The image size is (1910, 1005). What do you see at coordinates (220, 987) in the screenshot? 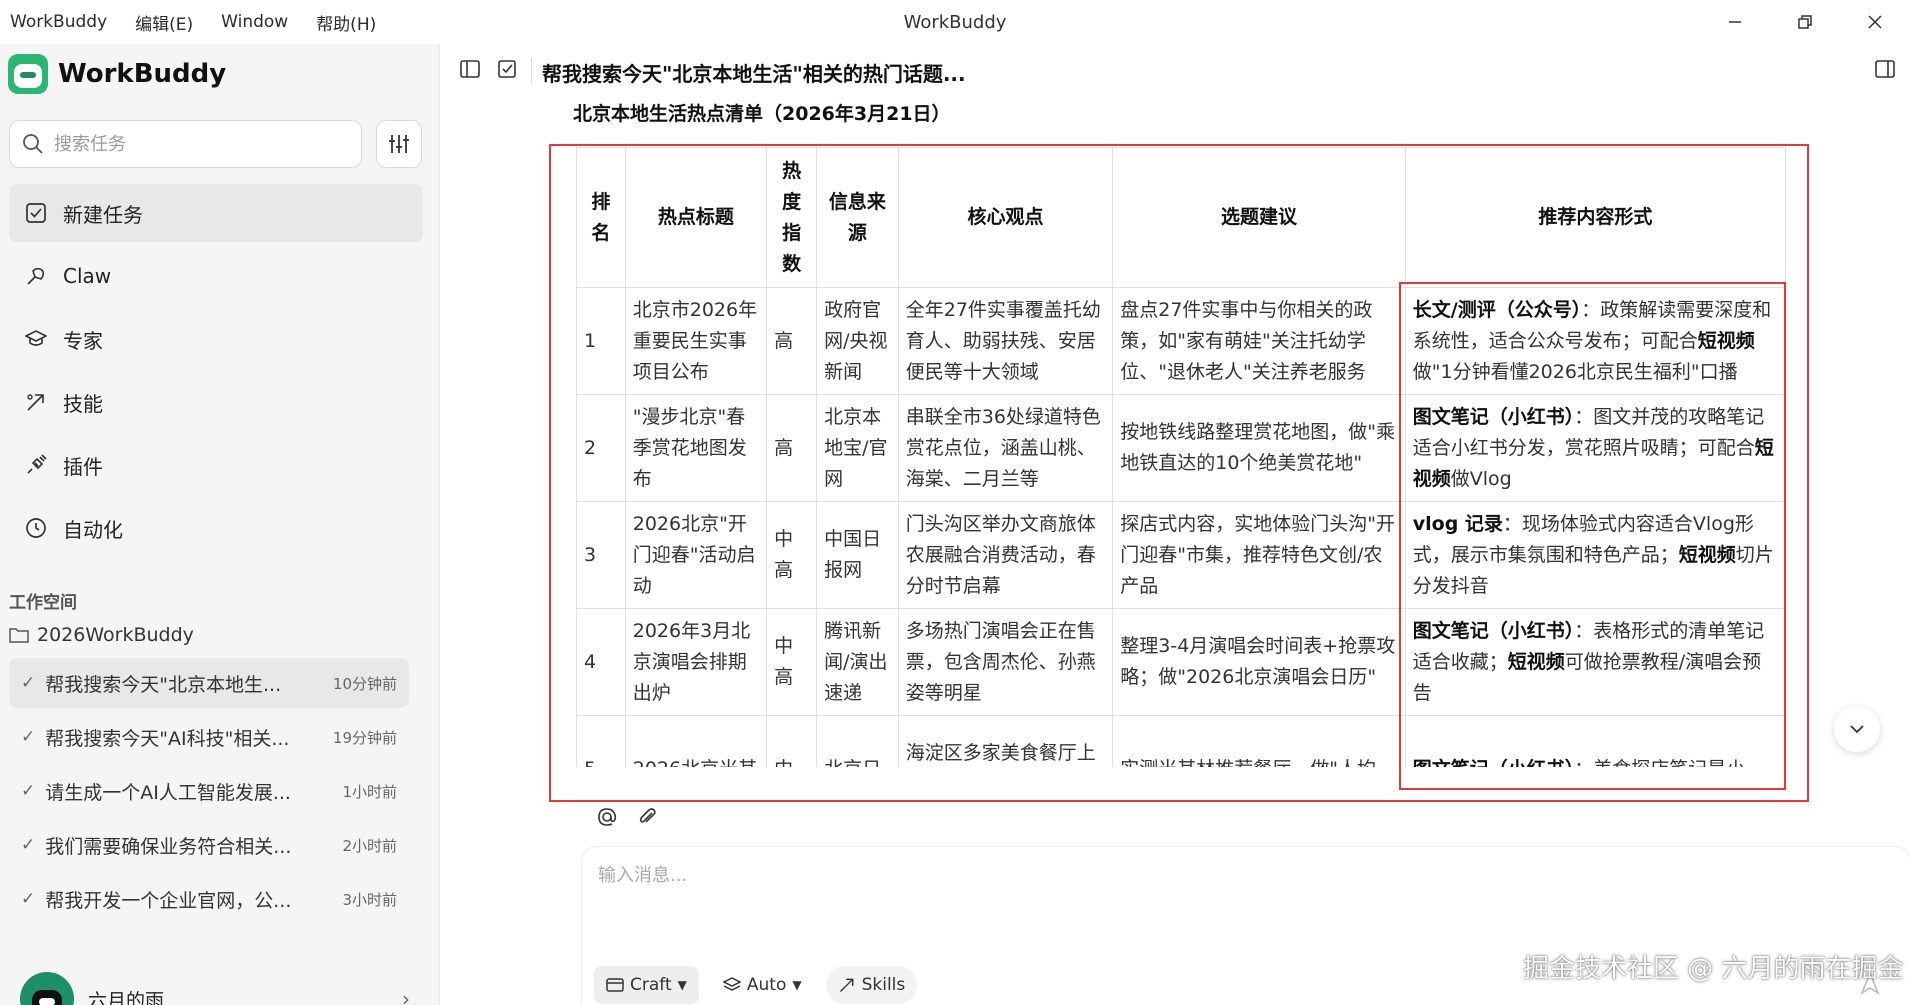
I see `user-profile: 六月的雨 ›` at bounding box center [220, 987].